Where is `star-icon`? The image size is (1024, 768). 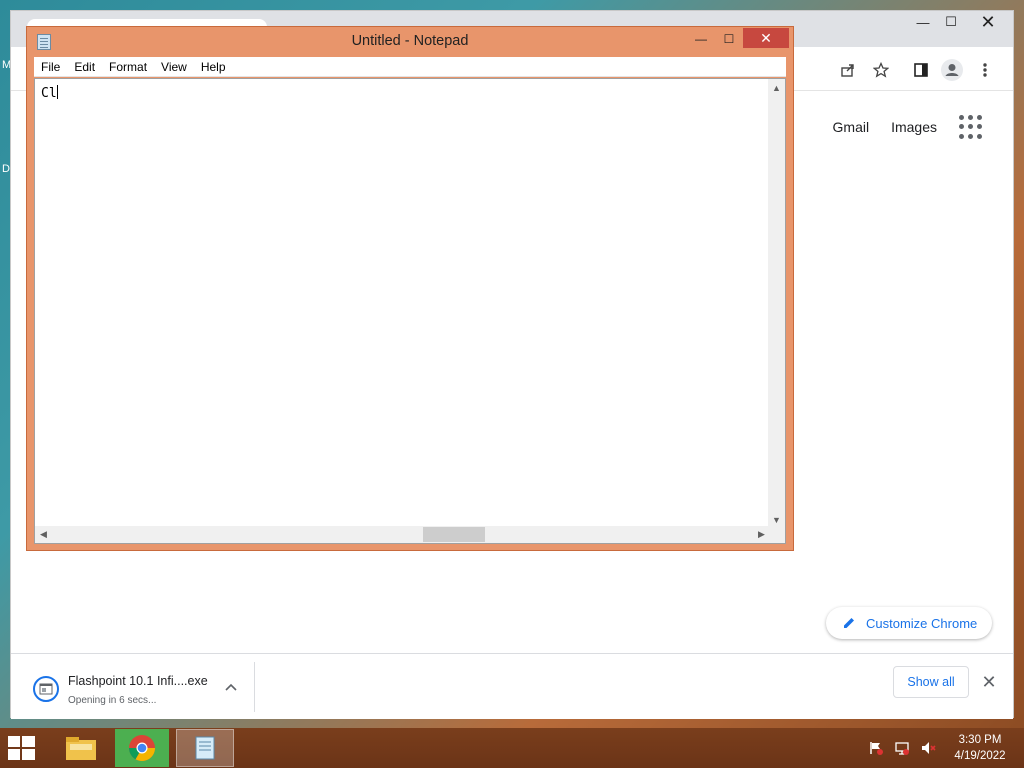 star-icon is located at coordinates (881, 70).